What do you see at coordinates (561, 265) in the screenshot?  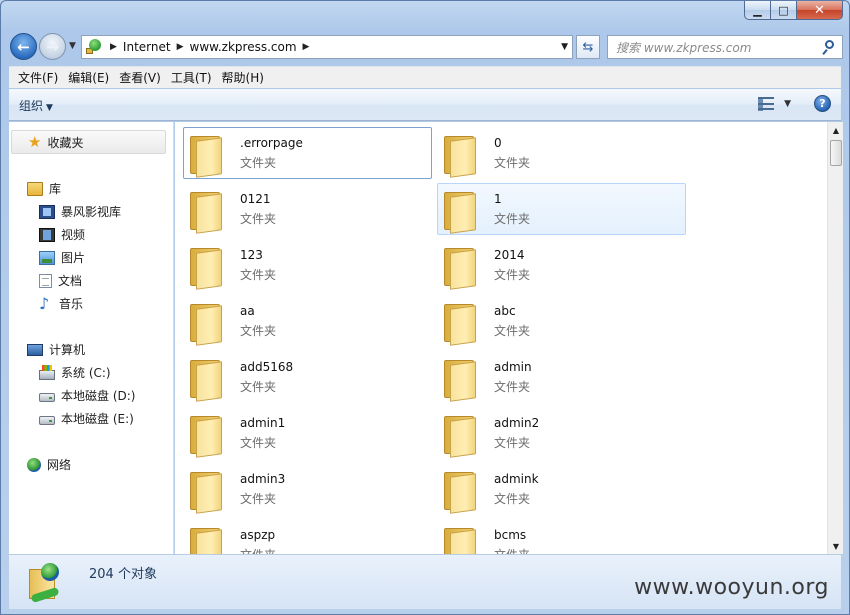 I see `folder-tile: 2014 文件夹` at bounding box center [561, 265].